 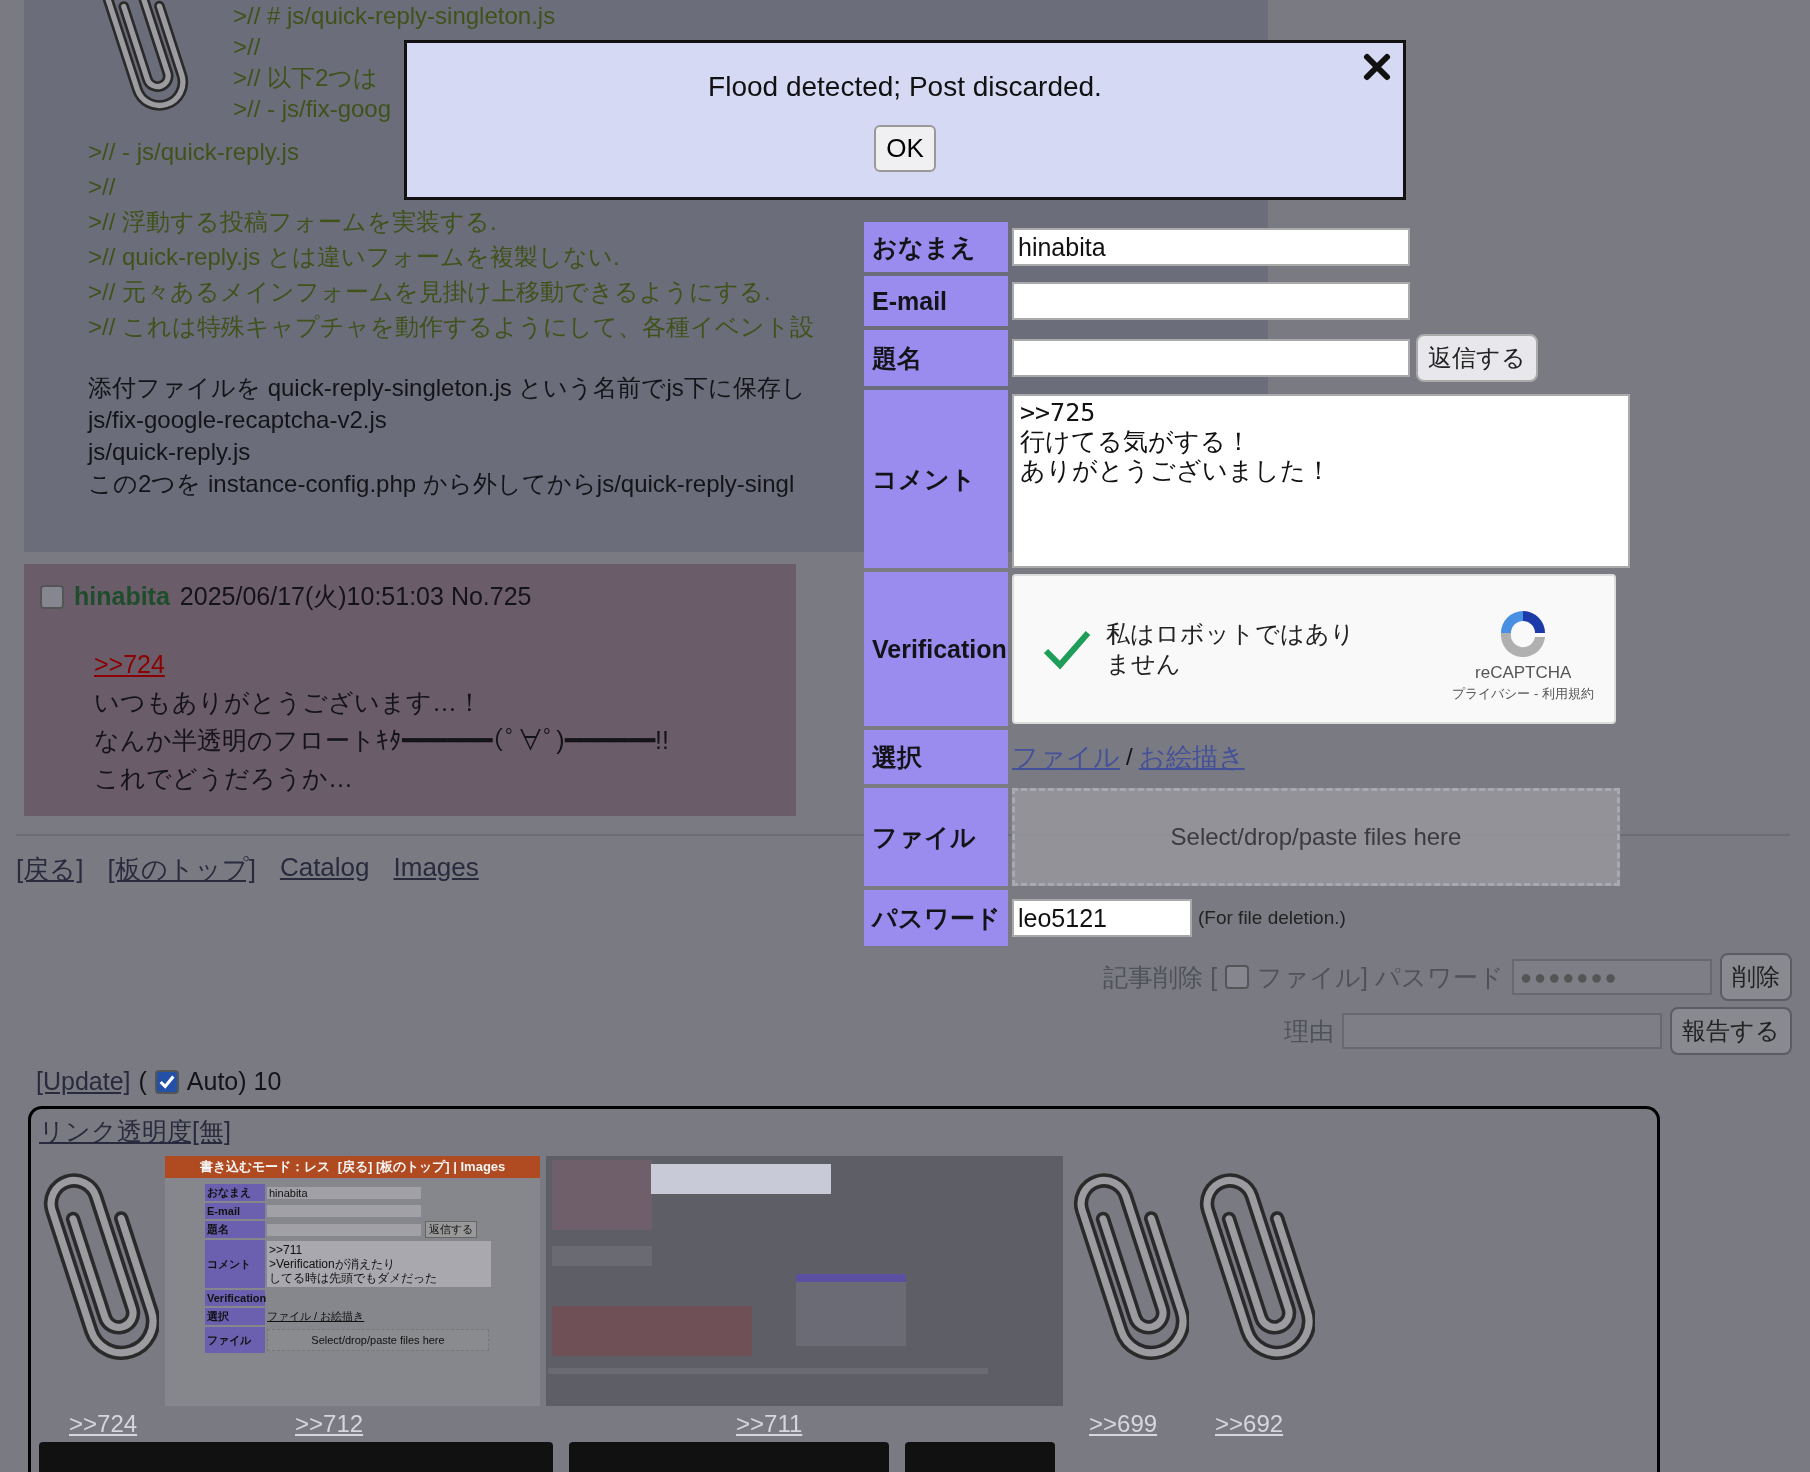 What do you see at coordinates (235, 1316) in the screenshot?
I see `thumbnail-label: 選択` at bounding box center [235, 1316].